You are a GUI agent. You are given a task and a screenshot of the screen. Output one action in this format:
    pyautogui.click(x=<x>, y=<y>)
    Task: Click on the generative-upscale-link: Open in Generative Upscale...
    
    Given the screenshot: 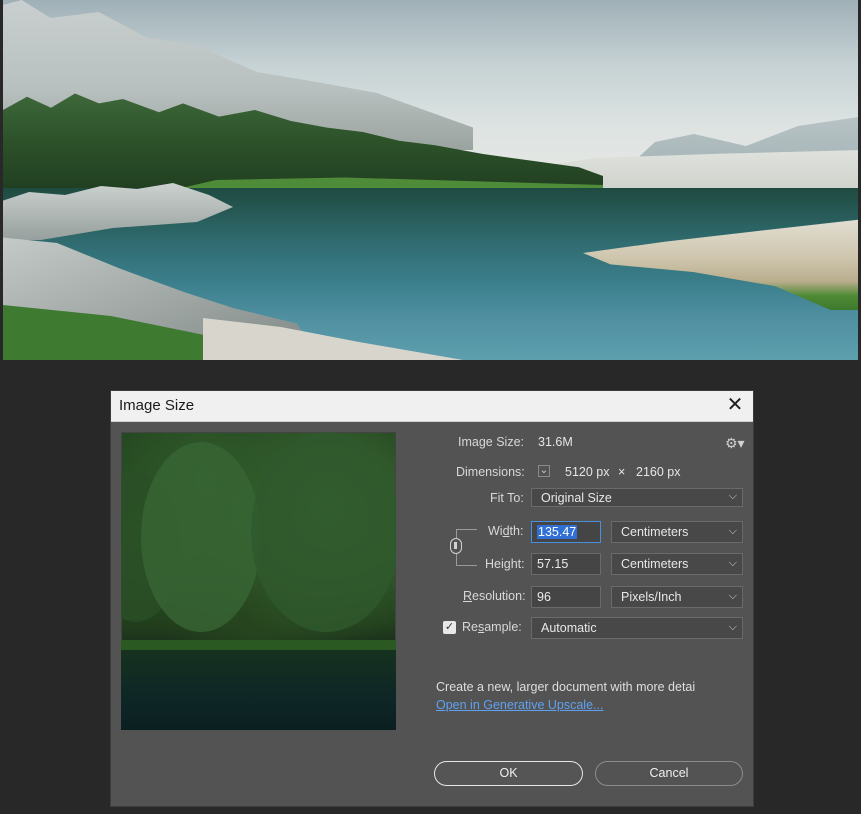 What is the action you would take?
    pyautogui.click(x=519, y=705)
    